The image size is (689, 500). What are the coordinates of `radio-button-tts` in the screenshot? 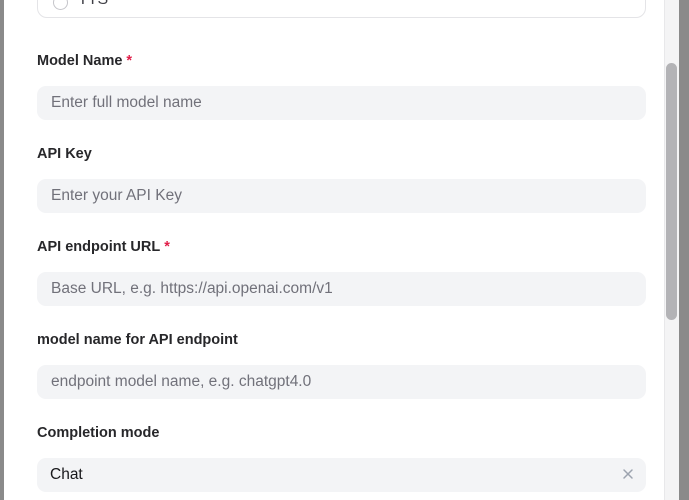 It's located at (60, 5).